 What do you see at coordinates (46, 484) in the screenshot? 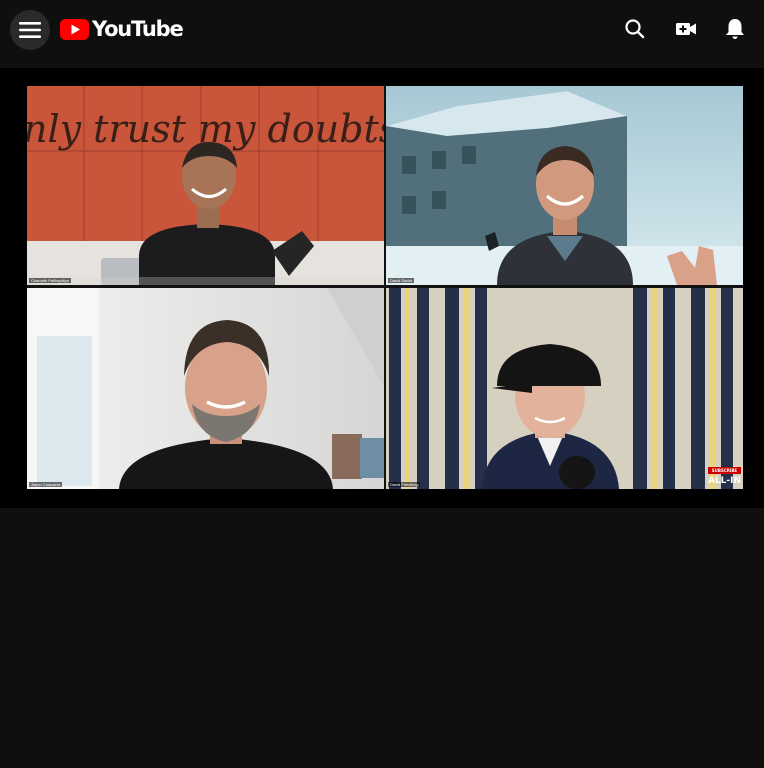
I see `participant-name-3: Jason Calacanis` at bounding box center [46, 484].